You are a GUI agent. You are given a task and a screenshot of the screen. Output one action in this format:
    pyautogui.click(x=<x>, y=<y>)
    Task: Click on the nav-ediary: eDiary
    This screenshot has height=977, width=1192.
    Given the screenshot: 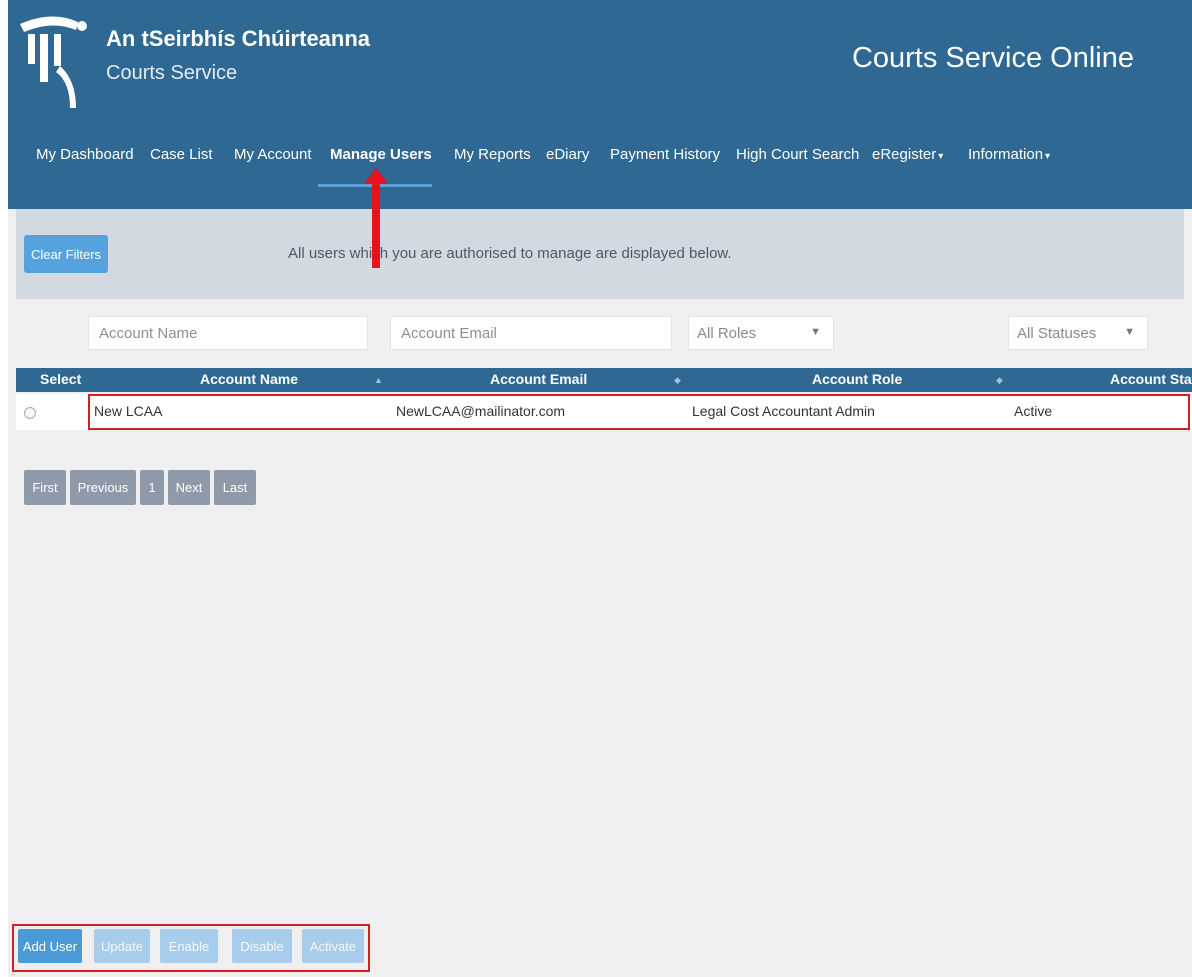 What is the action you would take?
    pyautogui.click(x=567, y=154)
    